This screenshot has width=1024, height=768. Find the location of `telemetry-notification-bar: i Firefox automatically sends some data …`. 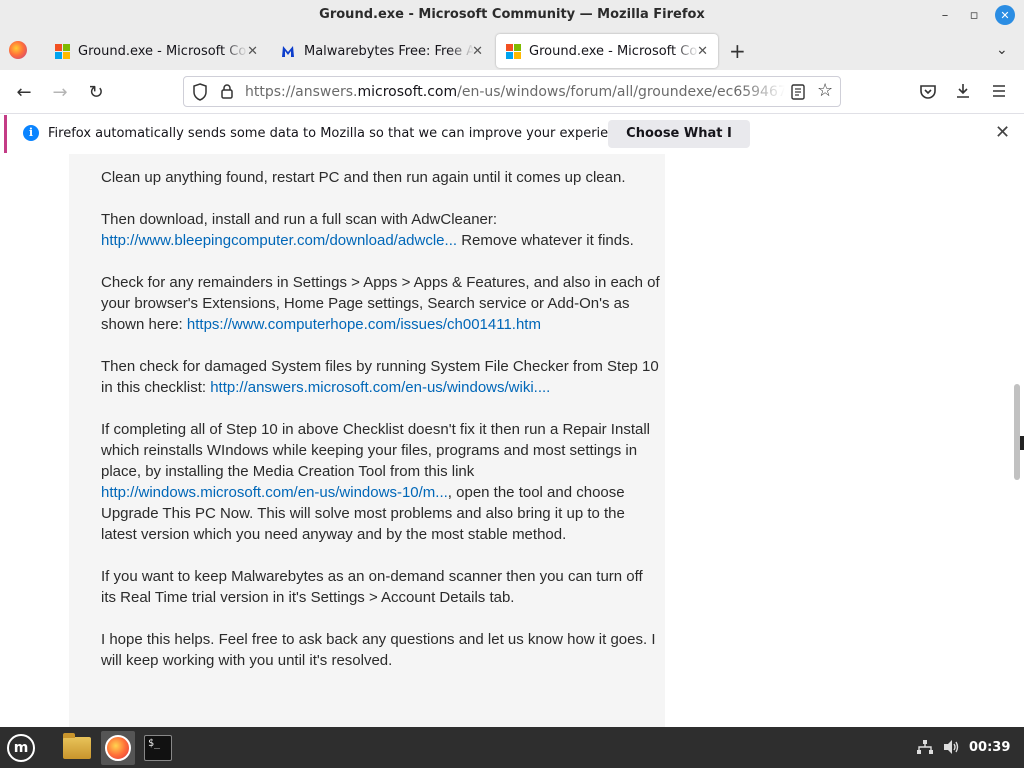

telemetry-notification-bar: i Firefox automatically sends some data … is located at coordinates (512, 142).